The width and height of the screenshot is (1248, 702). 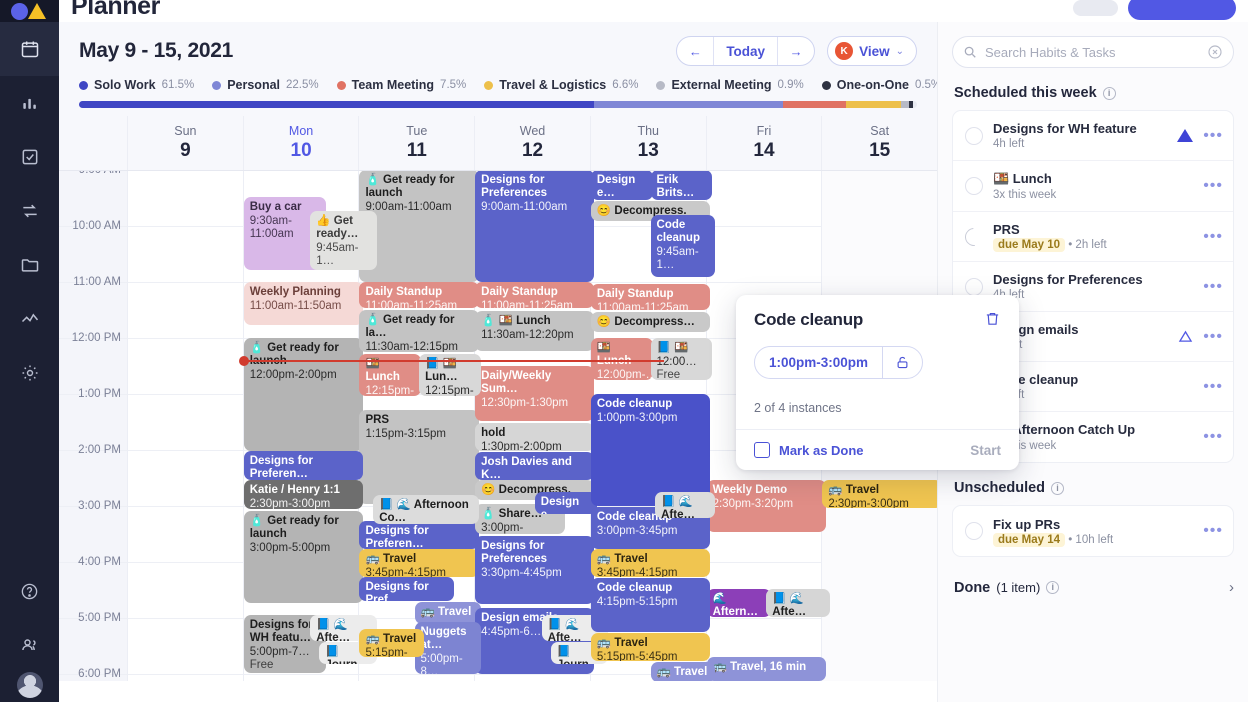 I want to click on calendar-event: 🍱 Lunch12:15pm-1…Free, so click(x=390, y=375).